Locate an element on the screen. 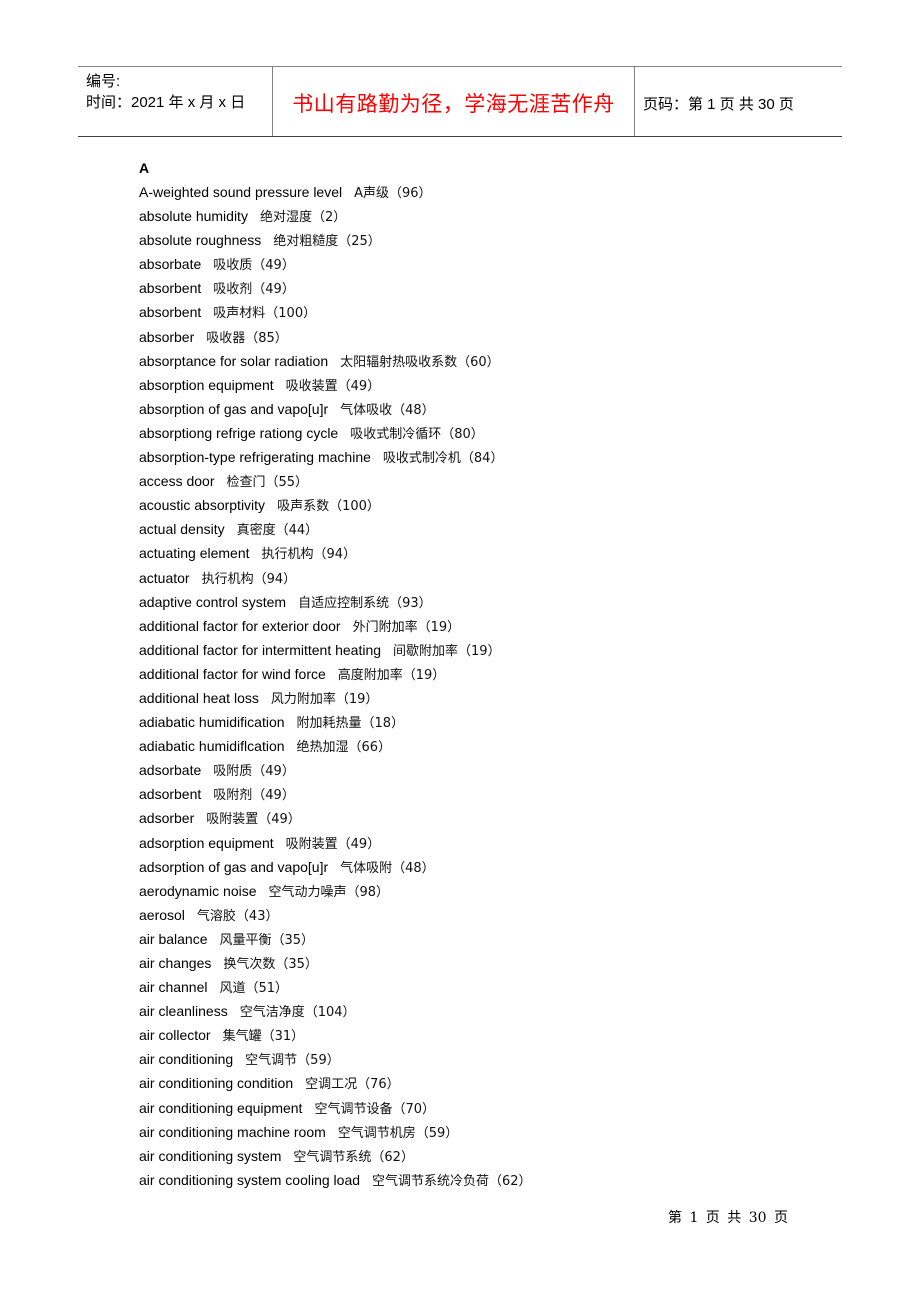 The height and width of the screenshot is (1302, 920). entry-chinese-translation: 自适应控制系统（93） is located at coordinates (365, 603).